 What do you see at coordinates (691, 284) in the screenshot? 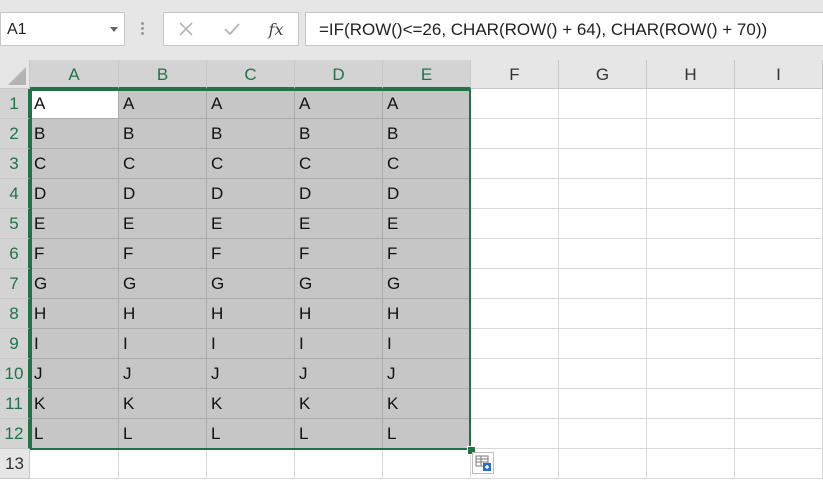
I see `cell-h7` at bounding box center [691, 284].